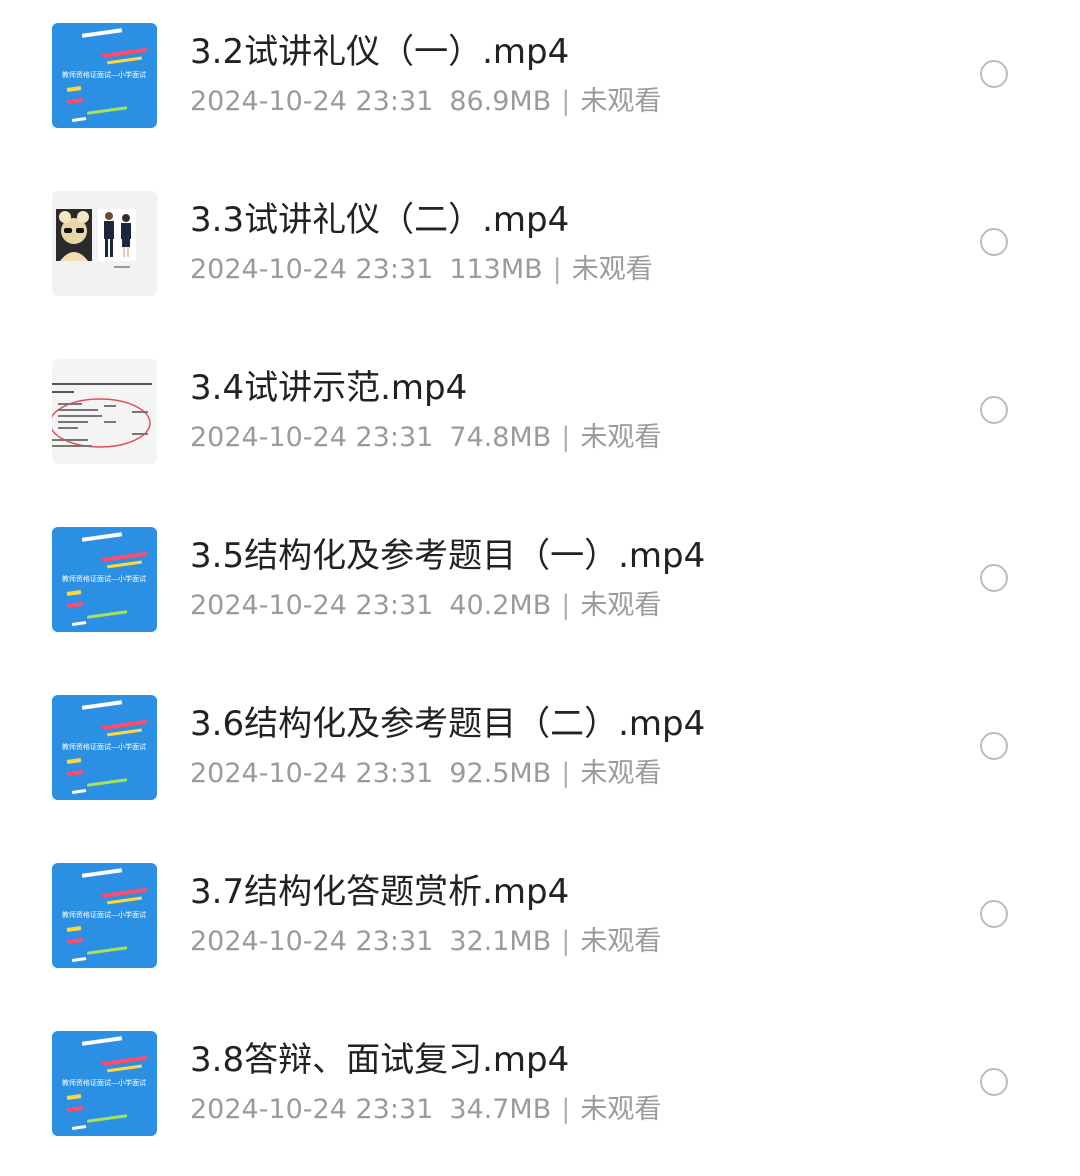 The height and width of the screenshot is (1176, 1080). What do you see at coordinates (500, 101) in the screenshot?
I see `file-size: 86.9MB` at bounding box center [500, 101].